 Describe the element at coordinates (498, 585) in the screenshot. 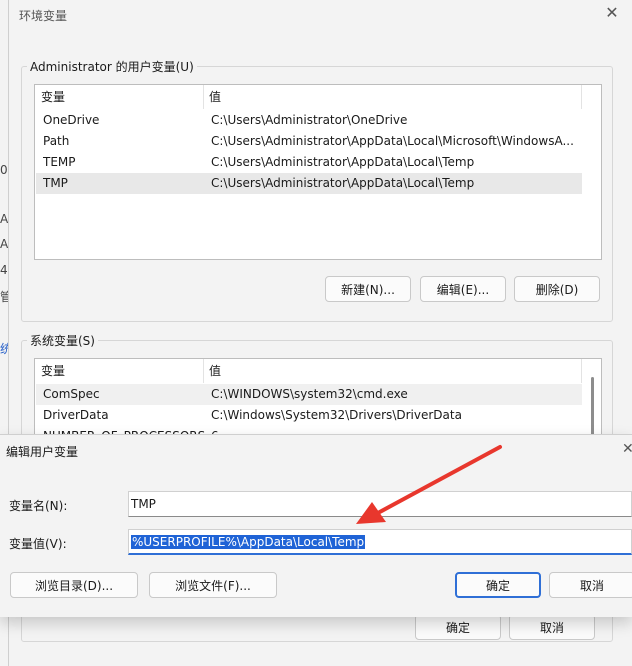

I see `ok-button: 确定` at that location.